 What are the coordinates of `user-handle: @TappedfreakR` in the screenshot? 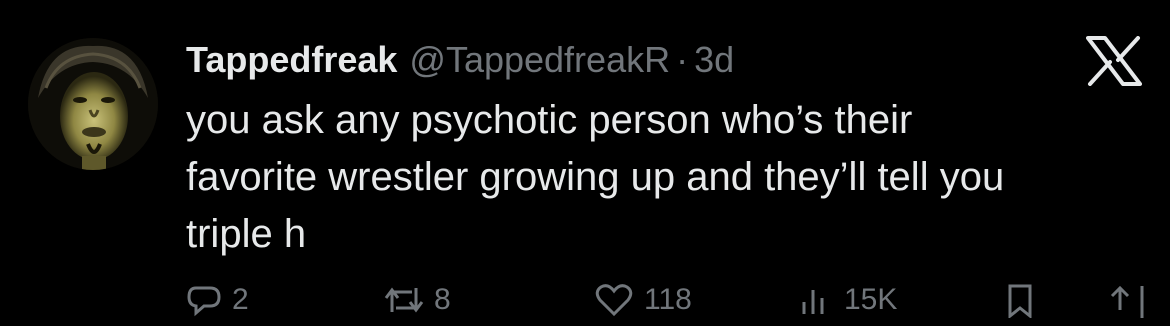 It's located at (539, 60).